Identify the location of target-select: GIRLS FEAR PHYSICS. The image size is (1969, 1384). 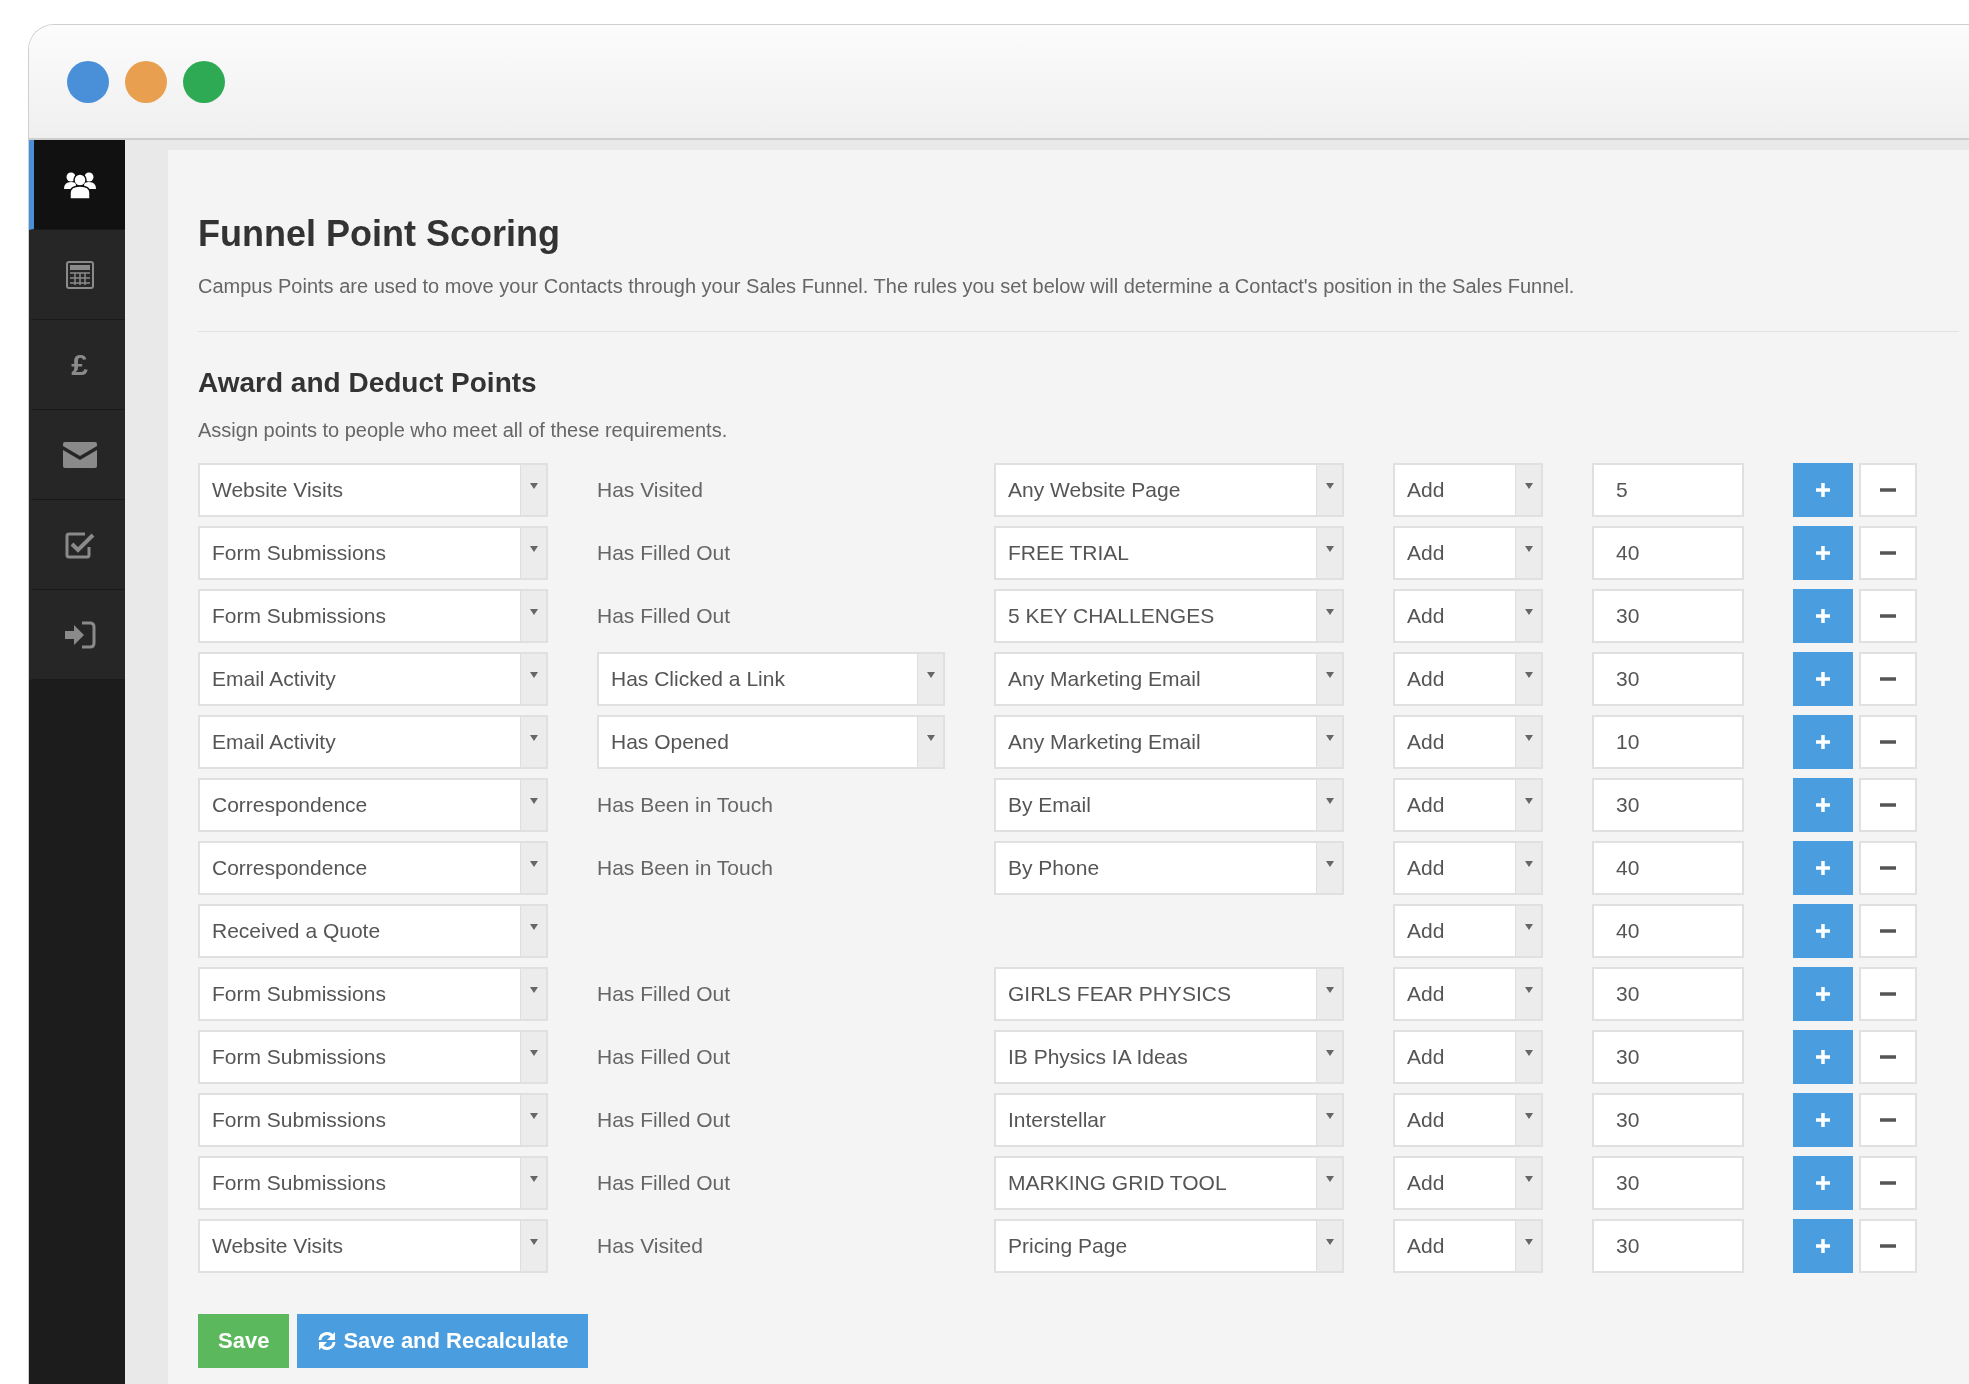
(1169, 994).